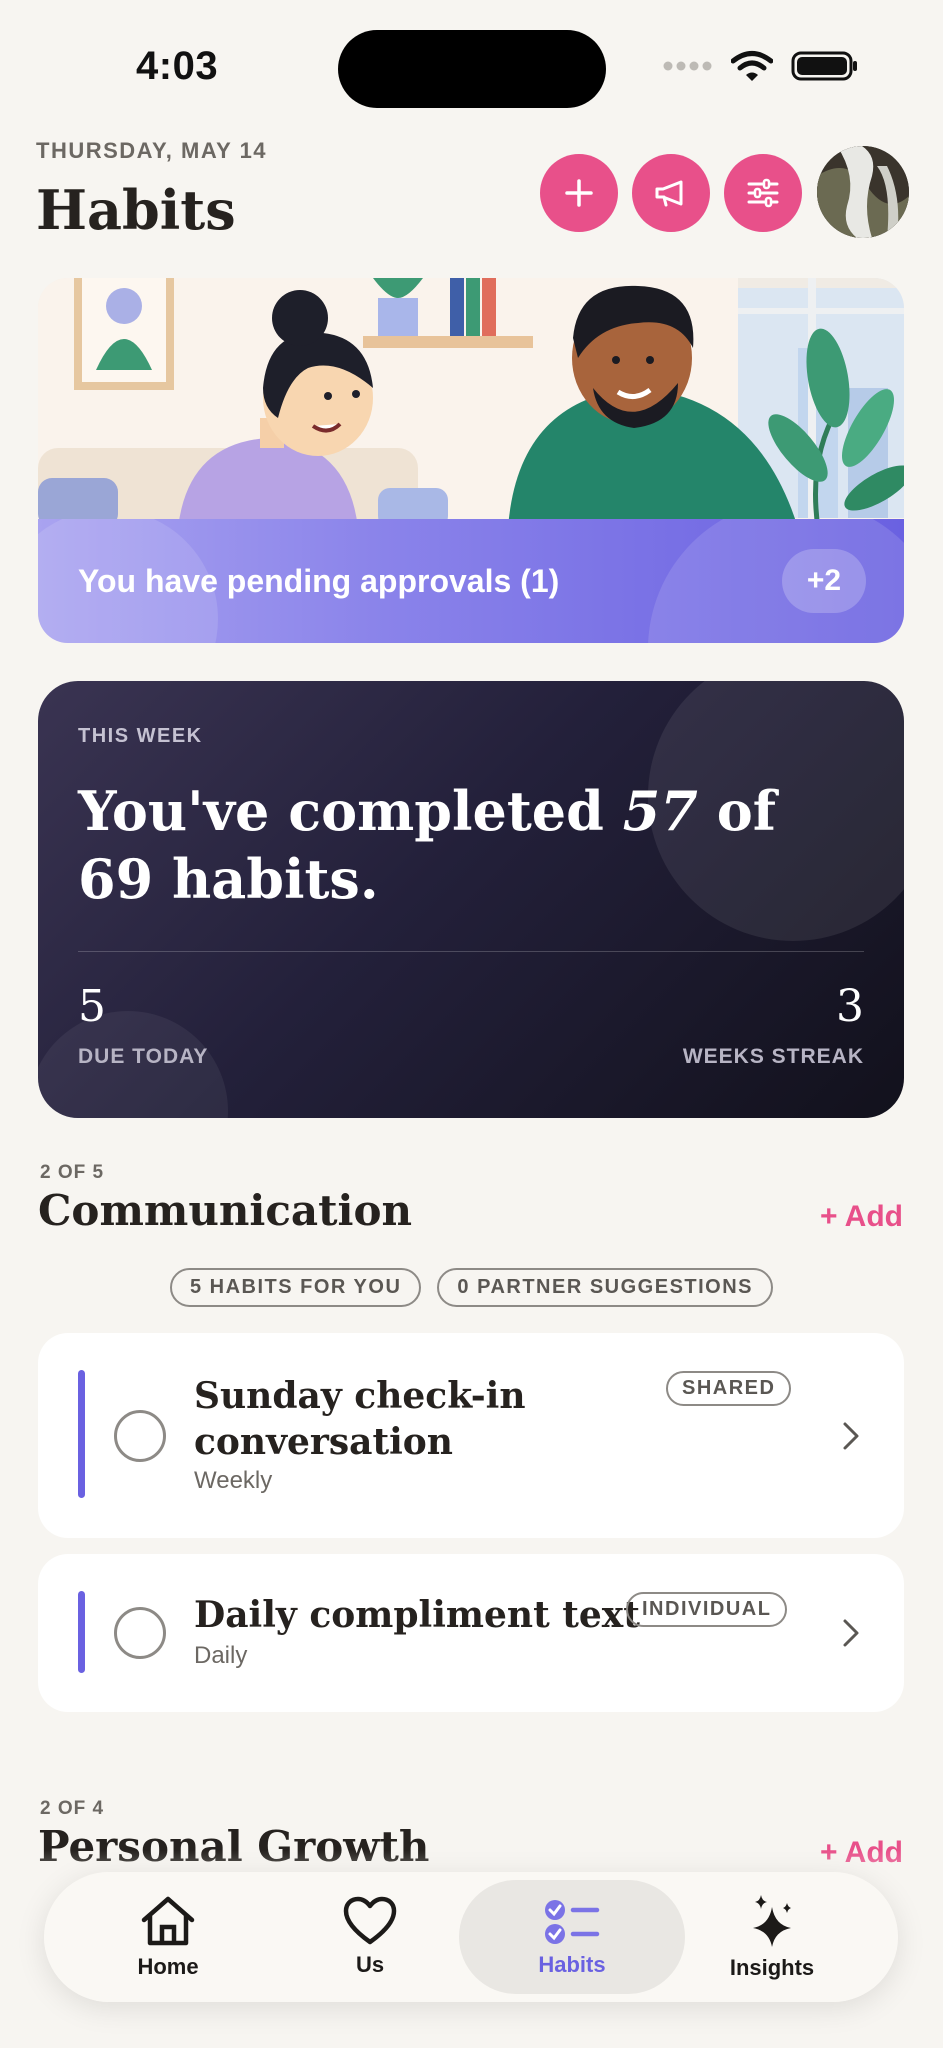  What do you see at coordinates (417, 1615) in the screenshot?
I see `habit-name: Daily compliment text` at bounding box center [417, 1615].